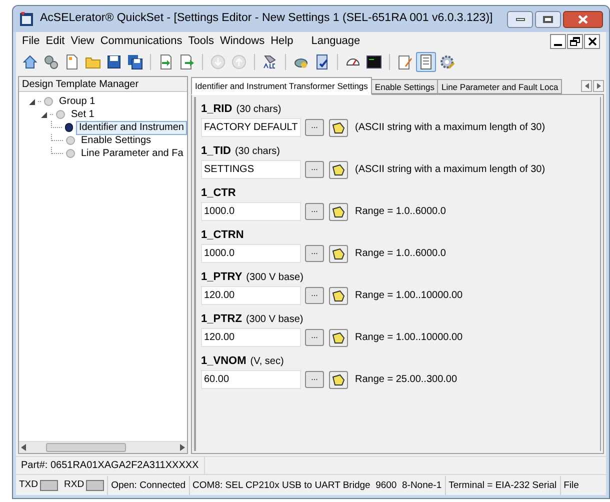  What do you see at coordinates (74, 485) in the screenshot?
I see `status-label: RXD` at bounding box center [74, 485].